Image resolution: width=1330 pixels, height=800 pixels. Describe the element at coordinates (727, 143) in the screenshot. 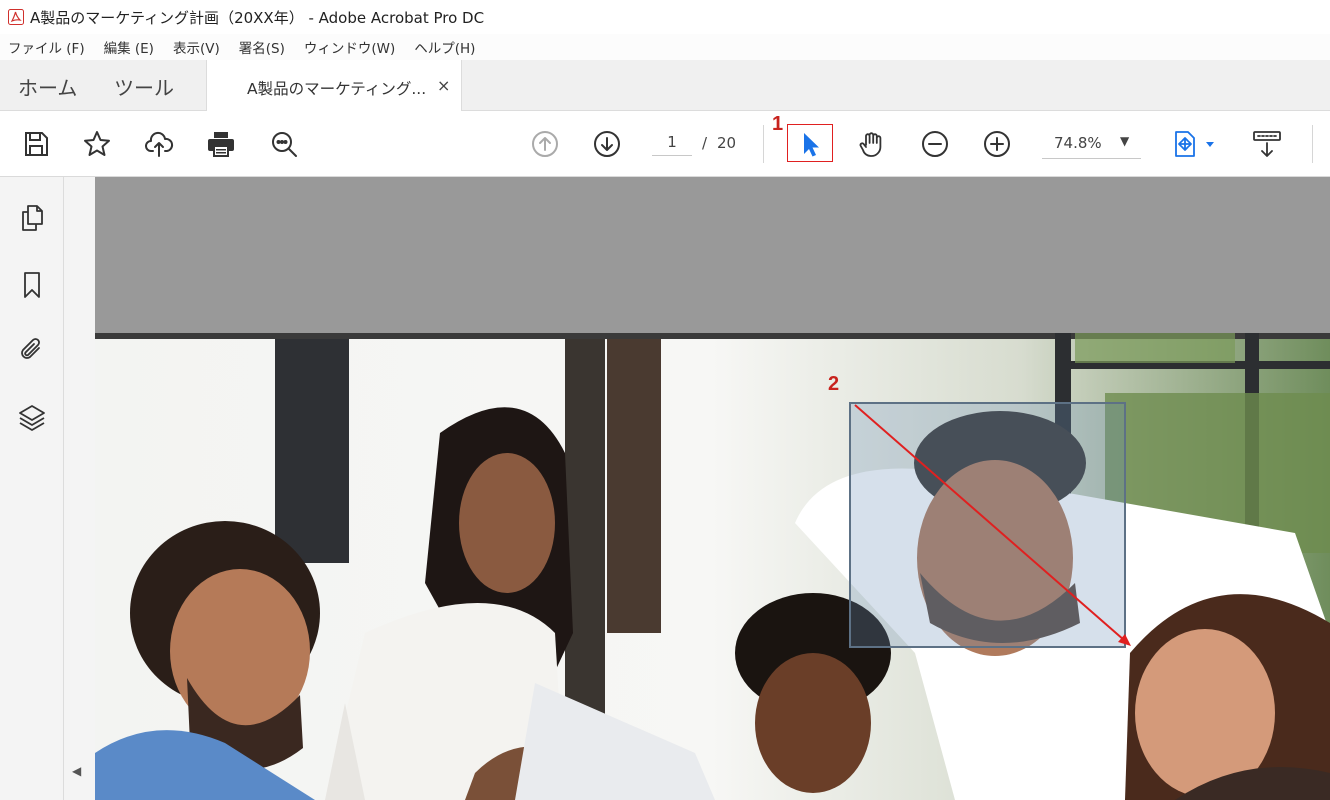

I see `page-total: 20` at that location.